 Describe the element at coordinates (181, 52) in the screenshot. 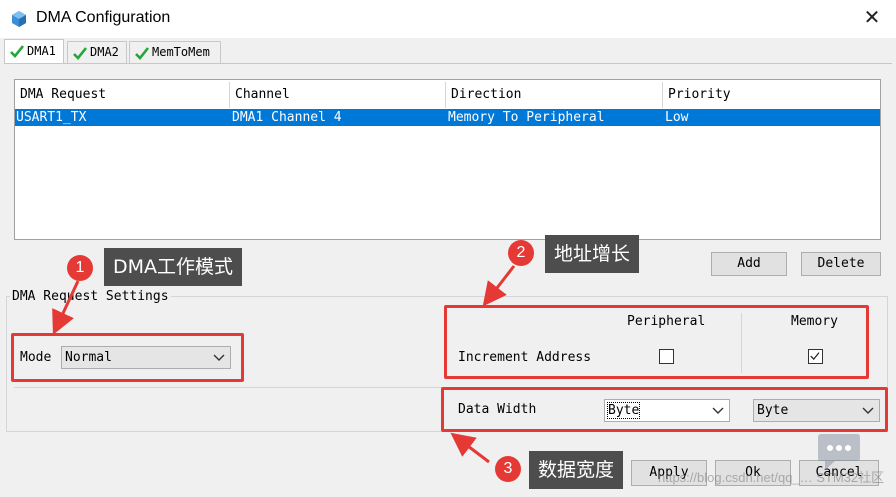

I see `tab-label: MemToMem` at that location.